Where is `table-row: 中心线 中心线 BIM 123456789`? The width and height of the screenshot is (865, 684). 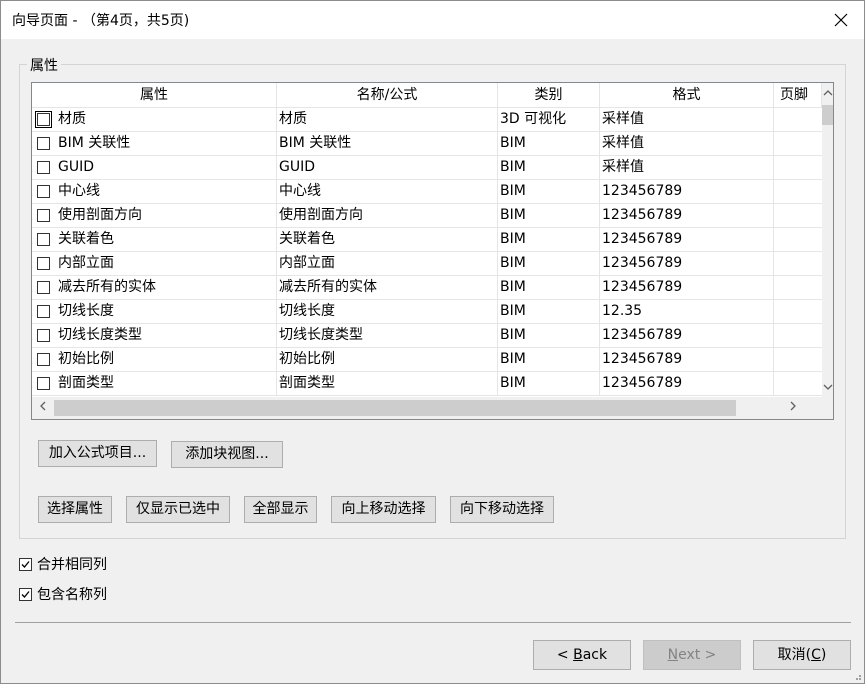
table-row: 中心线 中心线 BIM 123456789 is located at coordinates (427, 192).